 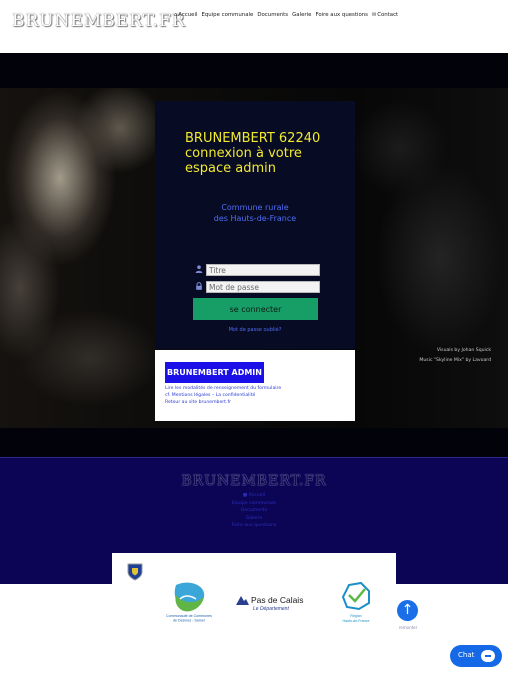 What do you see at coordinates (466, 655) in the screenshot?
I see `chat-label: Chat` at bounding box center [466, 655].